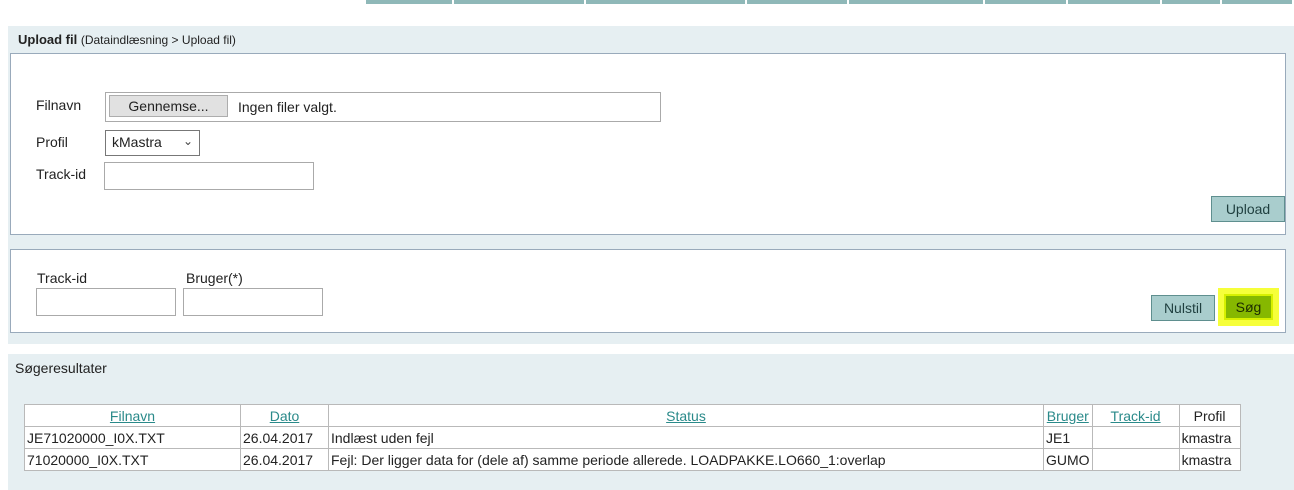 The height and width of the screenshot is (490, 1294). Describe the element at coordinates (61, 368) in the screenshot. I see `results-title: Søgeresultater` at that location.